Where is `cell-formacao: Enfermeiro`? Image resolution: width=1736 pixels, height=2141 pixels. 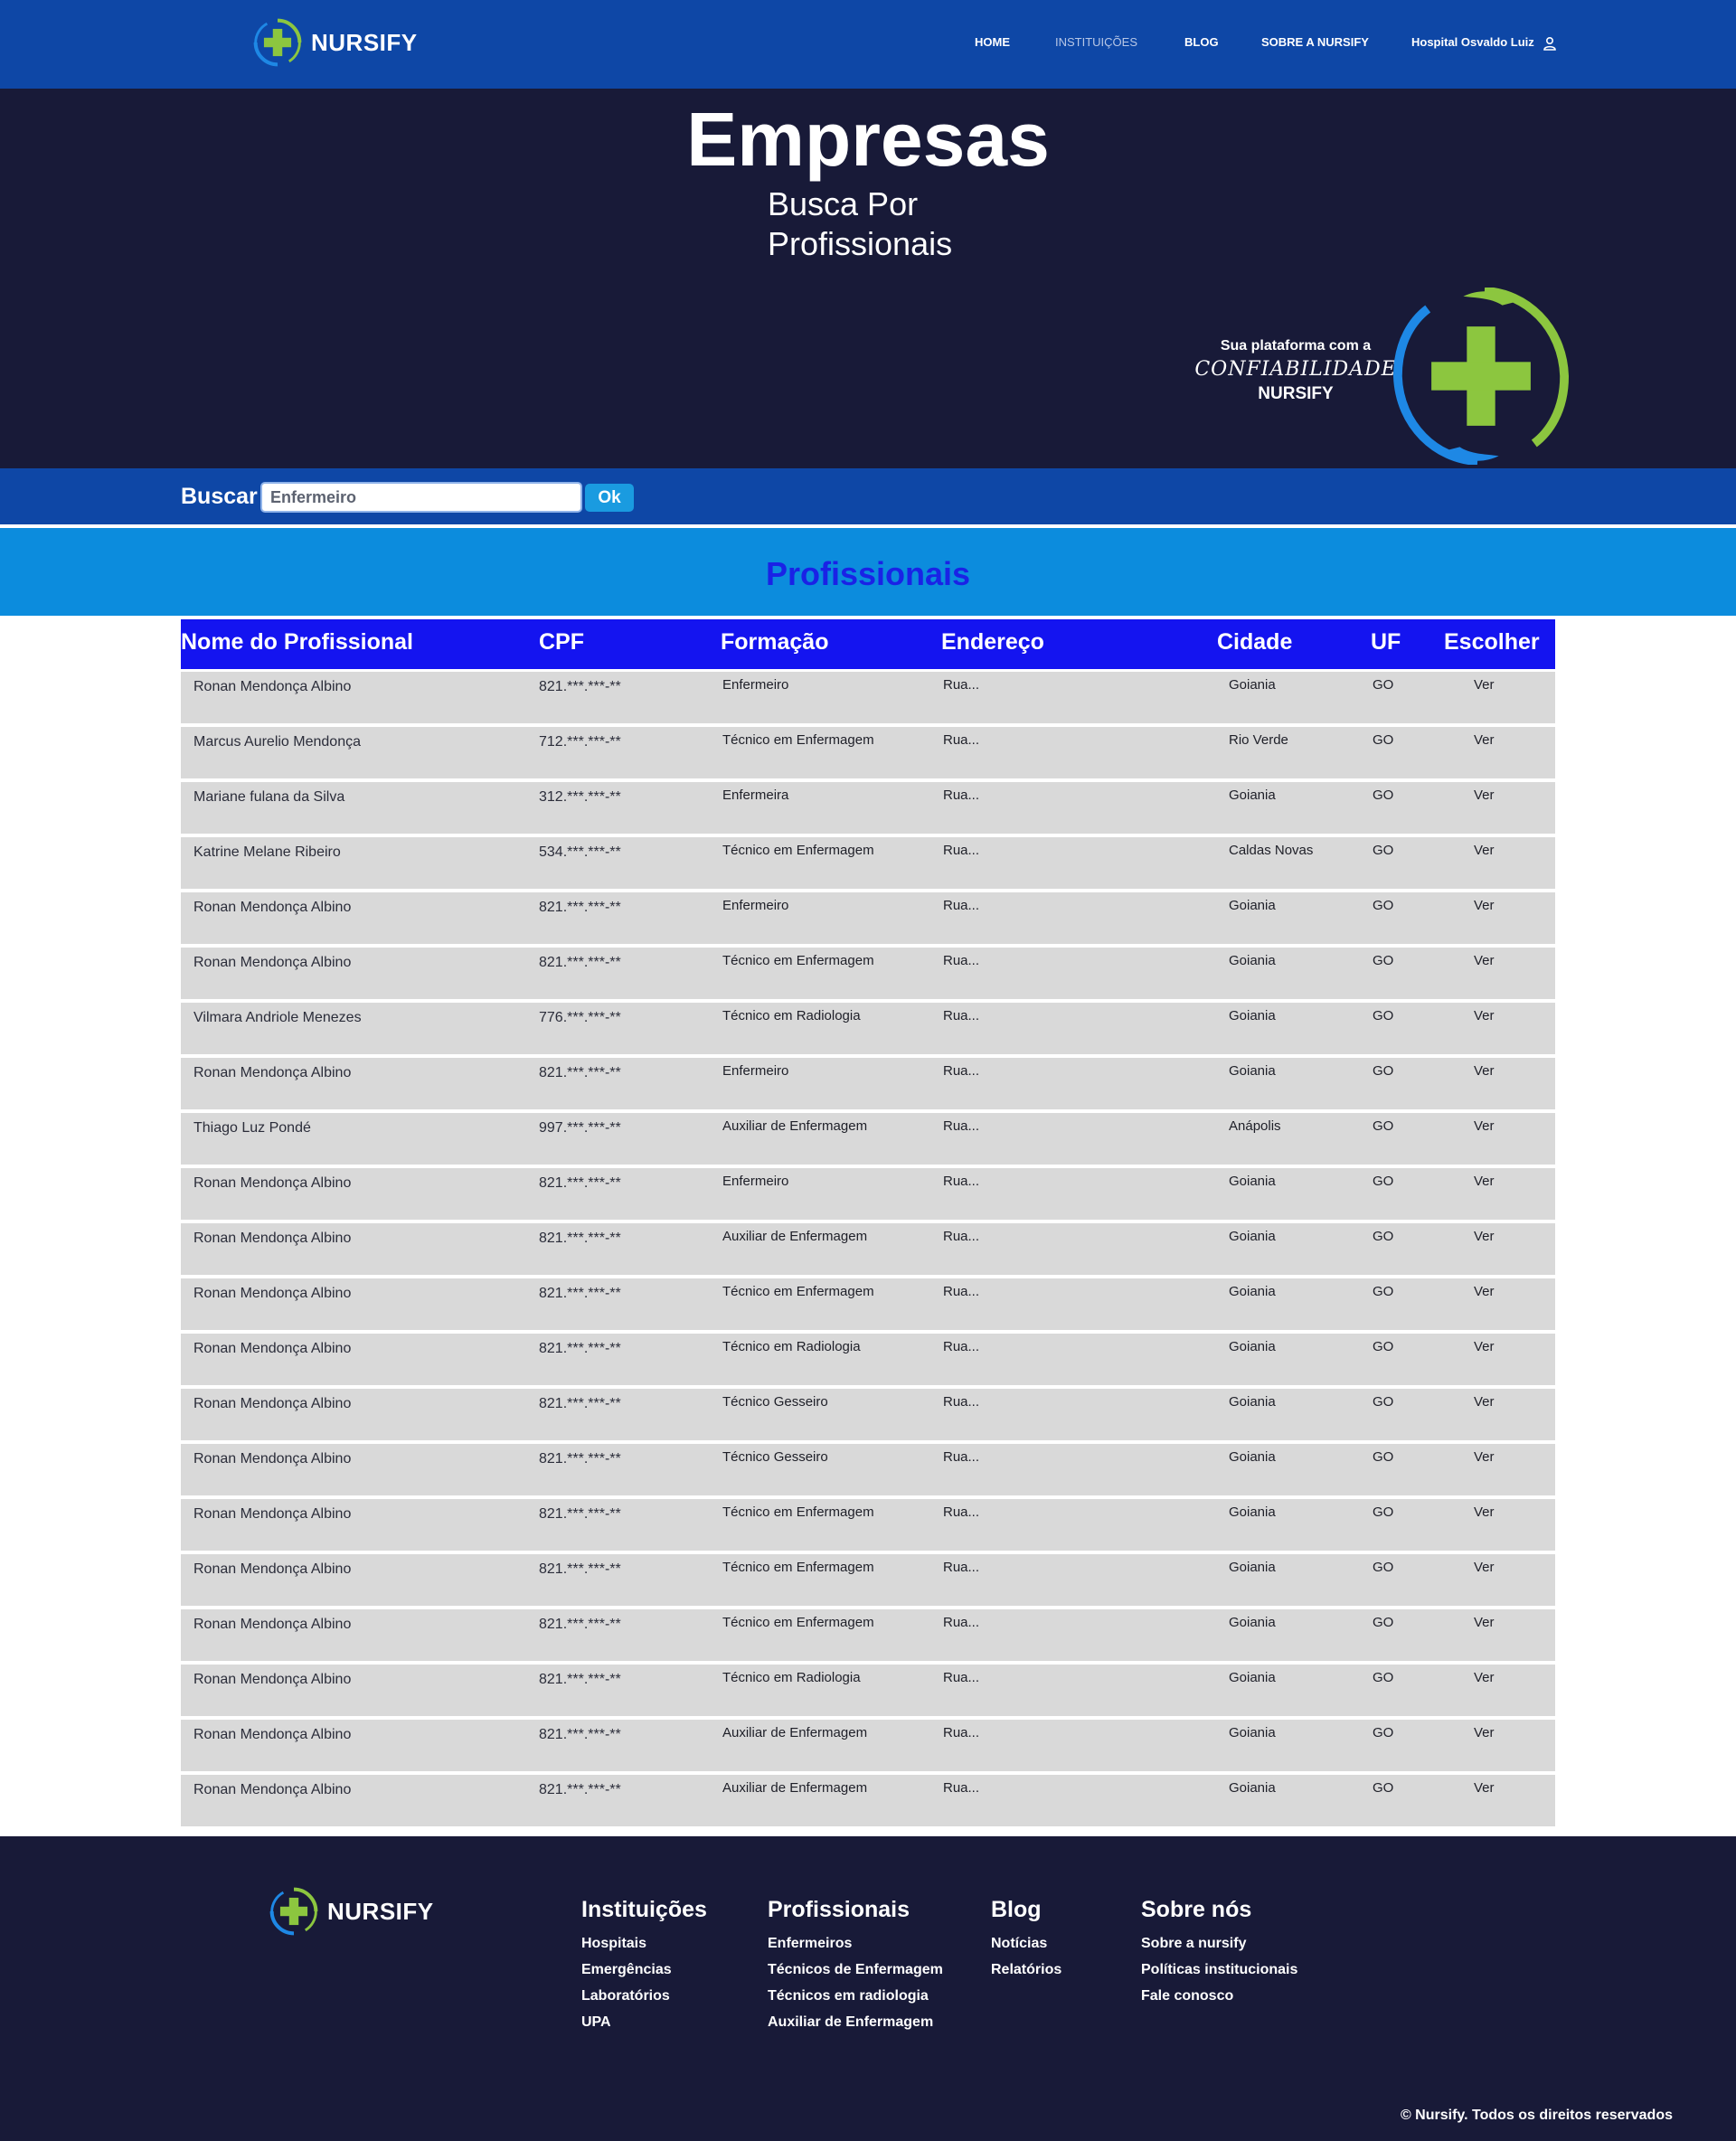
cell-formacao: Enfermeiro is located at coordinates (756, 1071).